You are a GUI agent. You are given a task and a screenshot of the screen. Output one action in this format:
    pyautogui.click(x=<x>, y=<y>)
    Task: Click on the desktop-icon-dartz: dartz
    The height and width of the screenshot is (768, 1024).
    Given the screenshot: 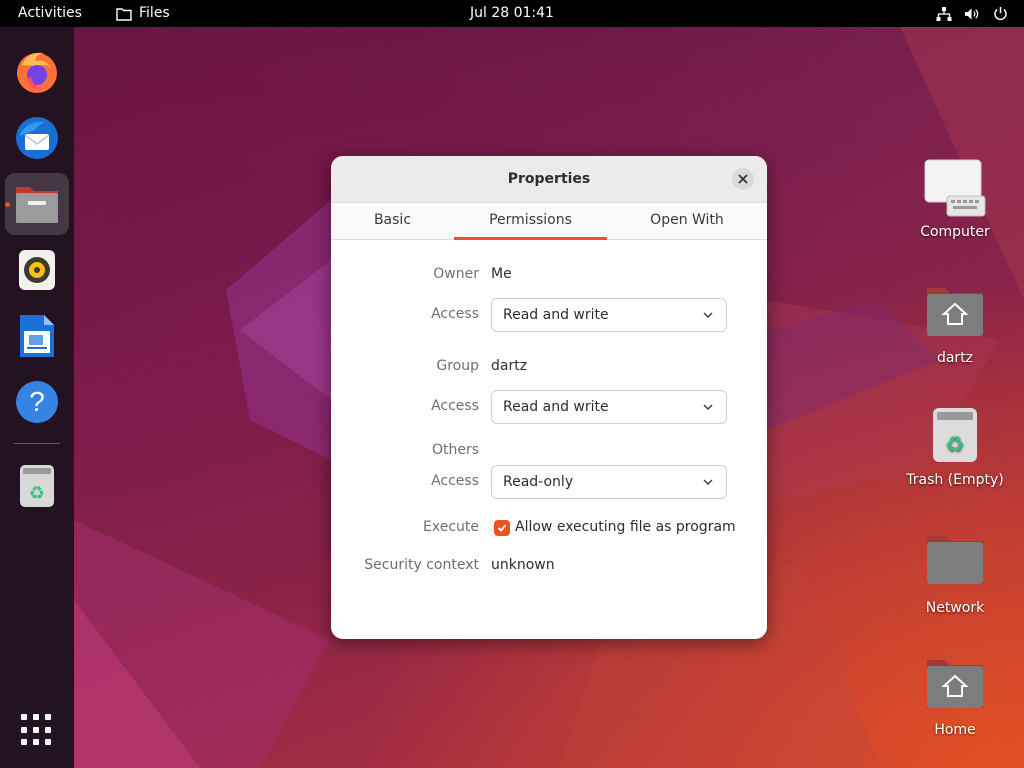 What is the action you would take?
    pyautogui.click(x=955, y=325)
    